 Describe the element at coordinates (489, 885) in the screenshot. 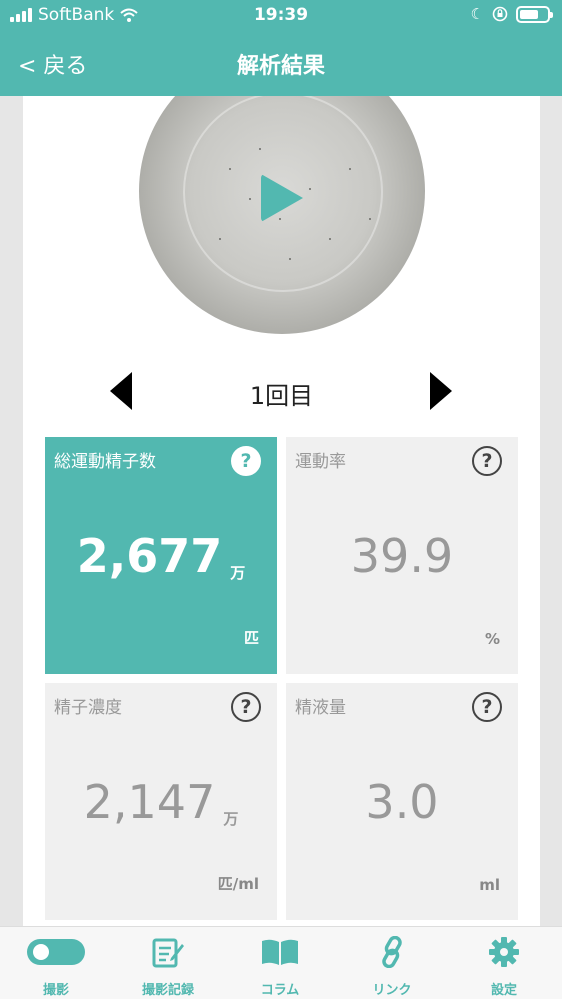

I see `tile-unit: ml` at that location.